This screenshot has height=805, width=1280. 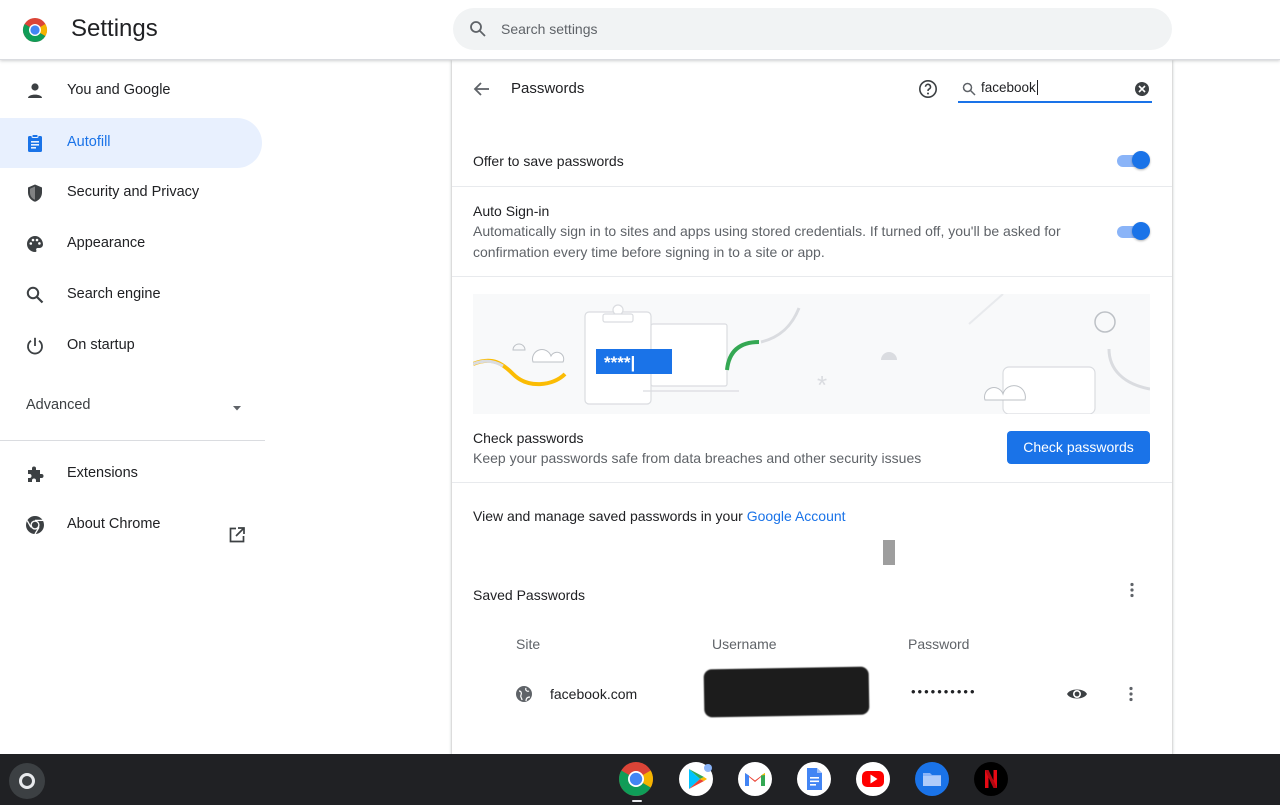 What do you see at coordinates (939, 644) in the screenshot?
I see `column-header-password: Password` at bounding box center [939, 644].